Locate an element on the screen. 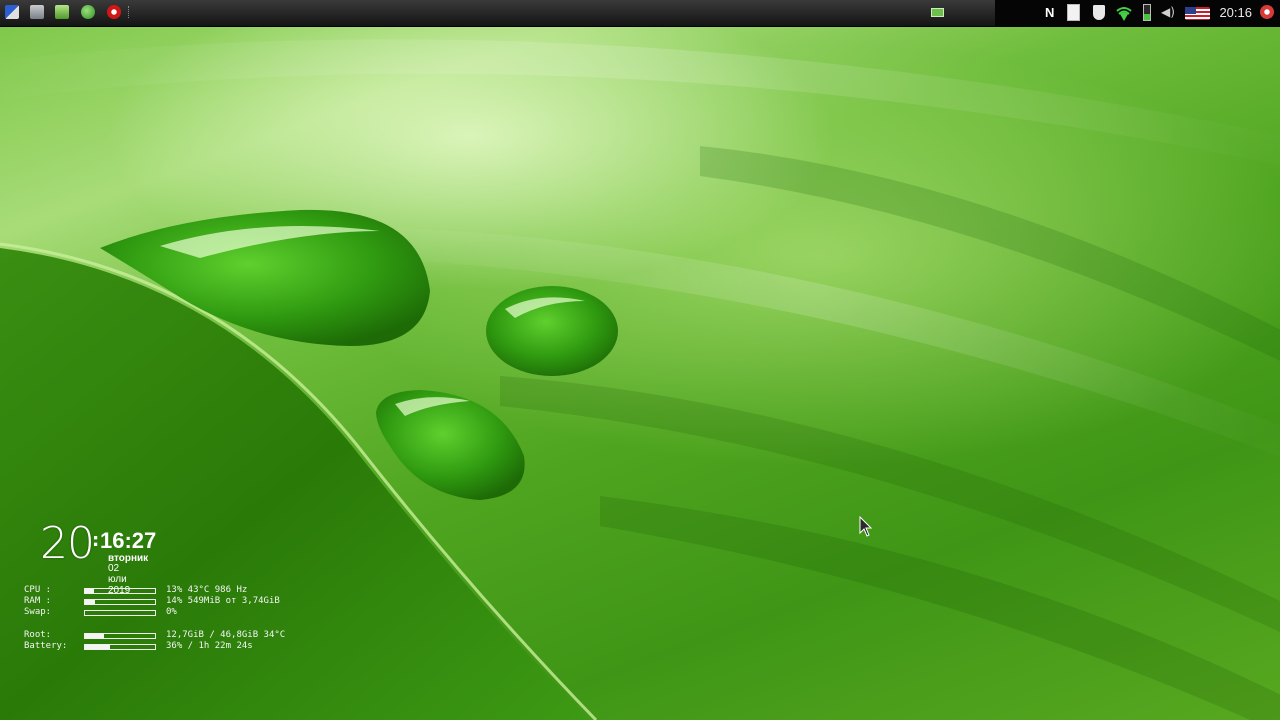 The height and width of the screenshot is (720, 1280). conky-minutes-seconds: 16:27 is located at coordinates (128, 540).